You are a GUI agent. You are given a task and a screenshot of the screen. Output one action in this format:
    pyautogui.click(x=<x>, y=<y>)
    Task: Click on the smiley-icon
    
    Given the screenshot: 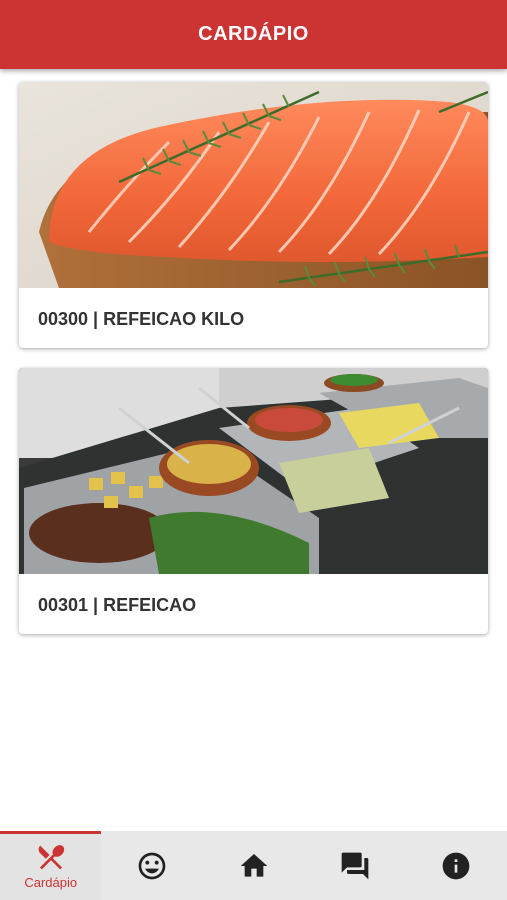 What is the action you would take?
    pyautogui.click(x=152, y=865)
    